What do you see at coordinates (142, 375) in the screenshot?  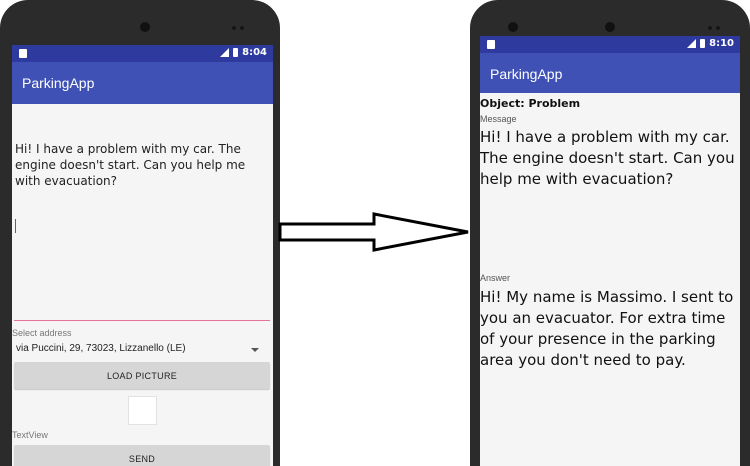 I see `load-picture-button: LOAD PICTURE` at bounding box center [142, 375].